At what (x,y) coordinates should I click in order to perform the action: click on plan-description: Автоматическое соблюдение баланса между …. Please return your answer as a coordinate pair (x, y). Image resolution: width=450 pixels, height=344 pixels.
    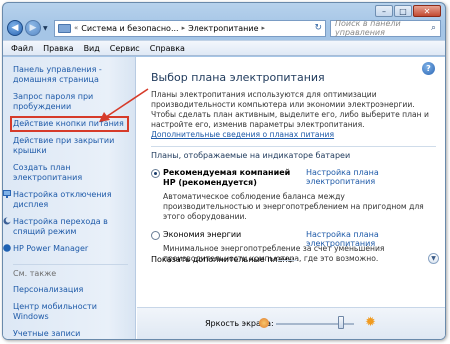
    Looking at the image, I should click on (293, 206).